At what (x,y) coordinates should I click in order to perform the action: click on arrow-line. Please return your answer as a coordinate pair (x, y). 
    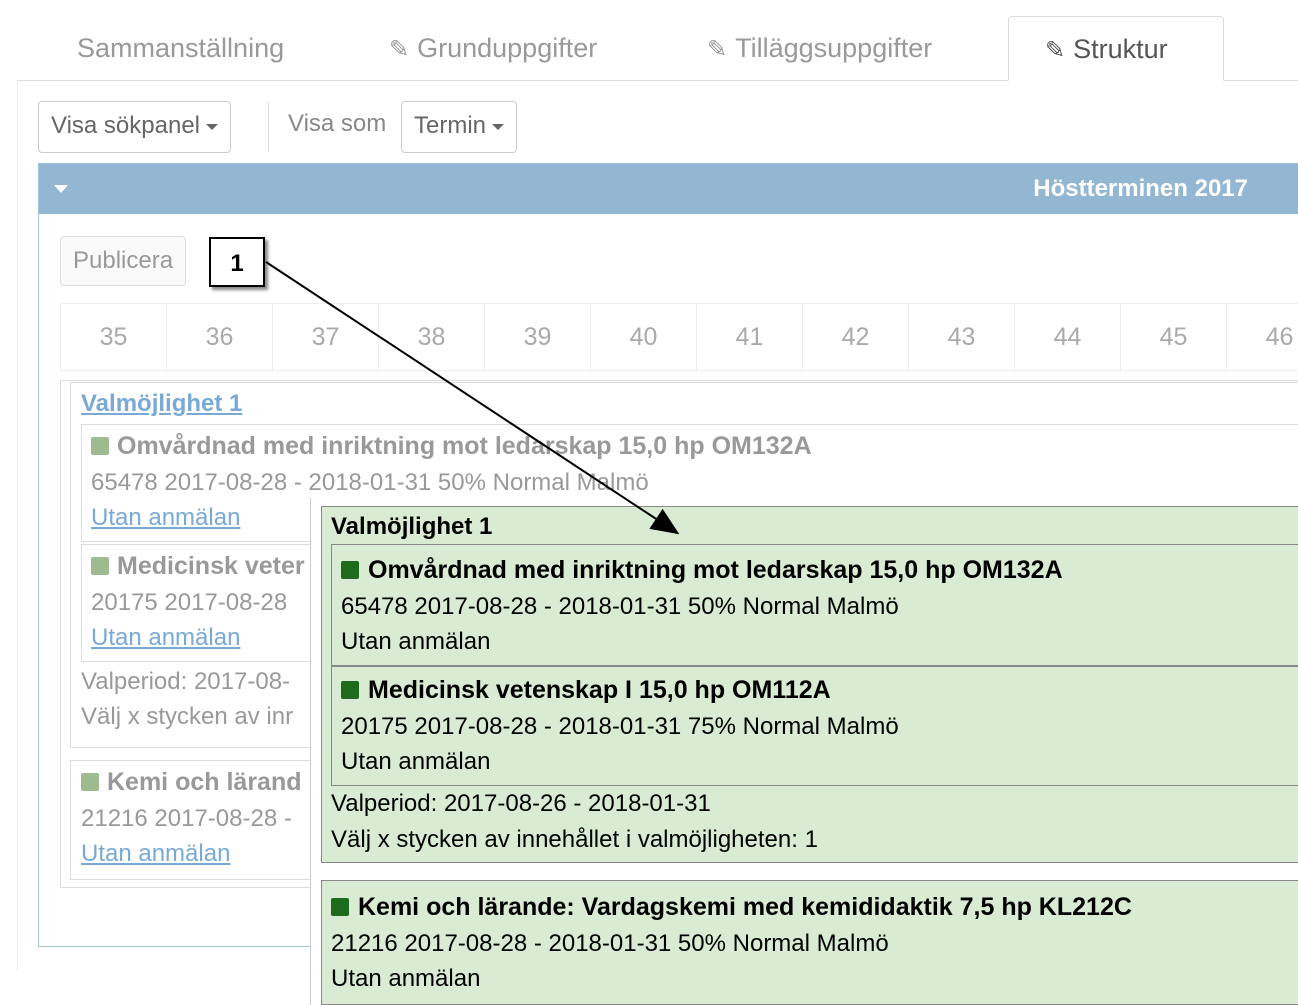
    Looking at the image, I should click on (472, 398).